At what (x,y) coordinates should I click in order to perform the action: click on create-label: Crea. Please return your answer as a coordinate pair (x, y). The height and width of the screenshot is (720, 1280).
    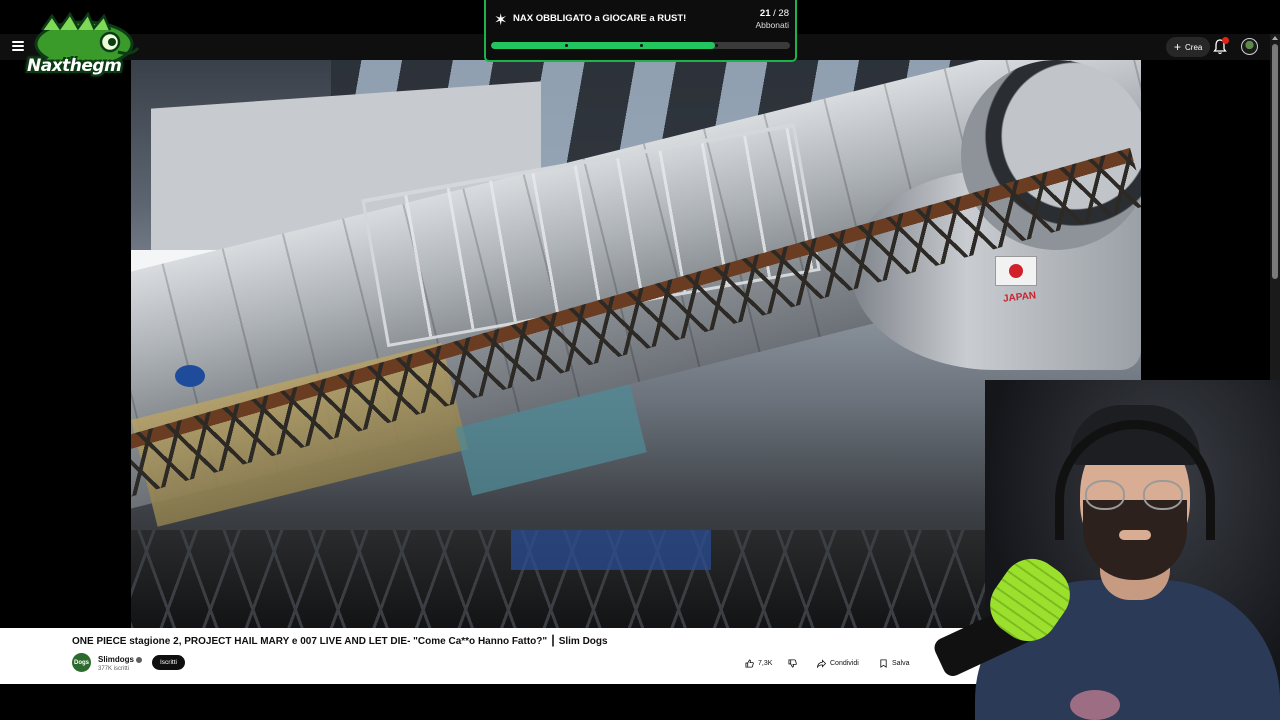
    Looking at the image, I should click on (1194, 47).